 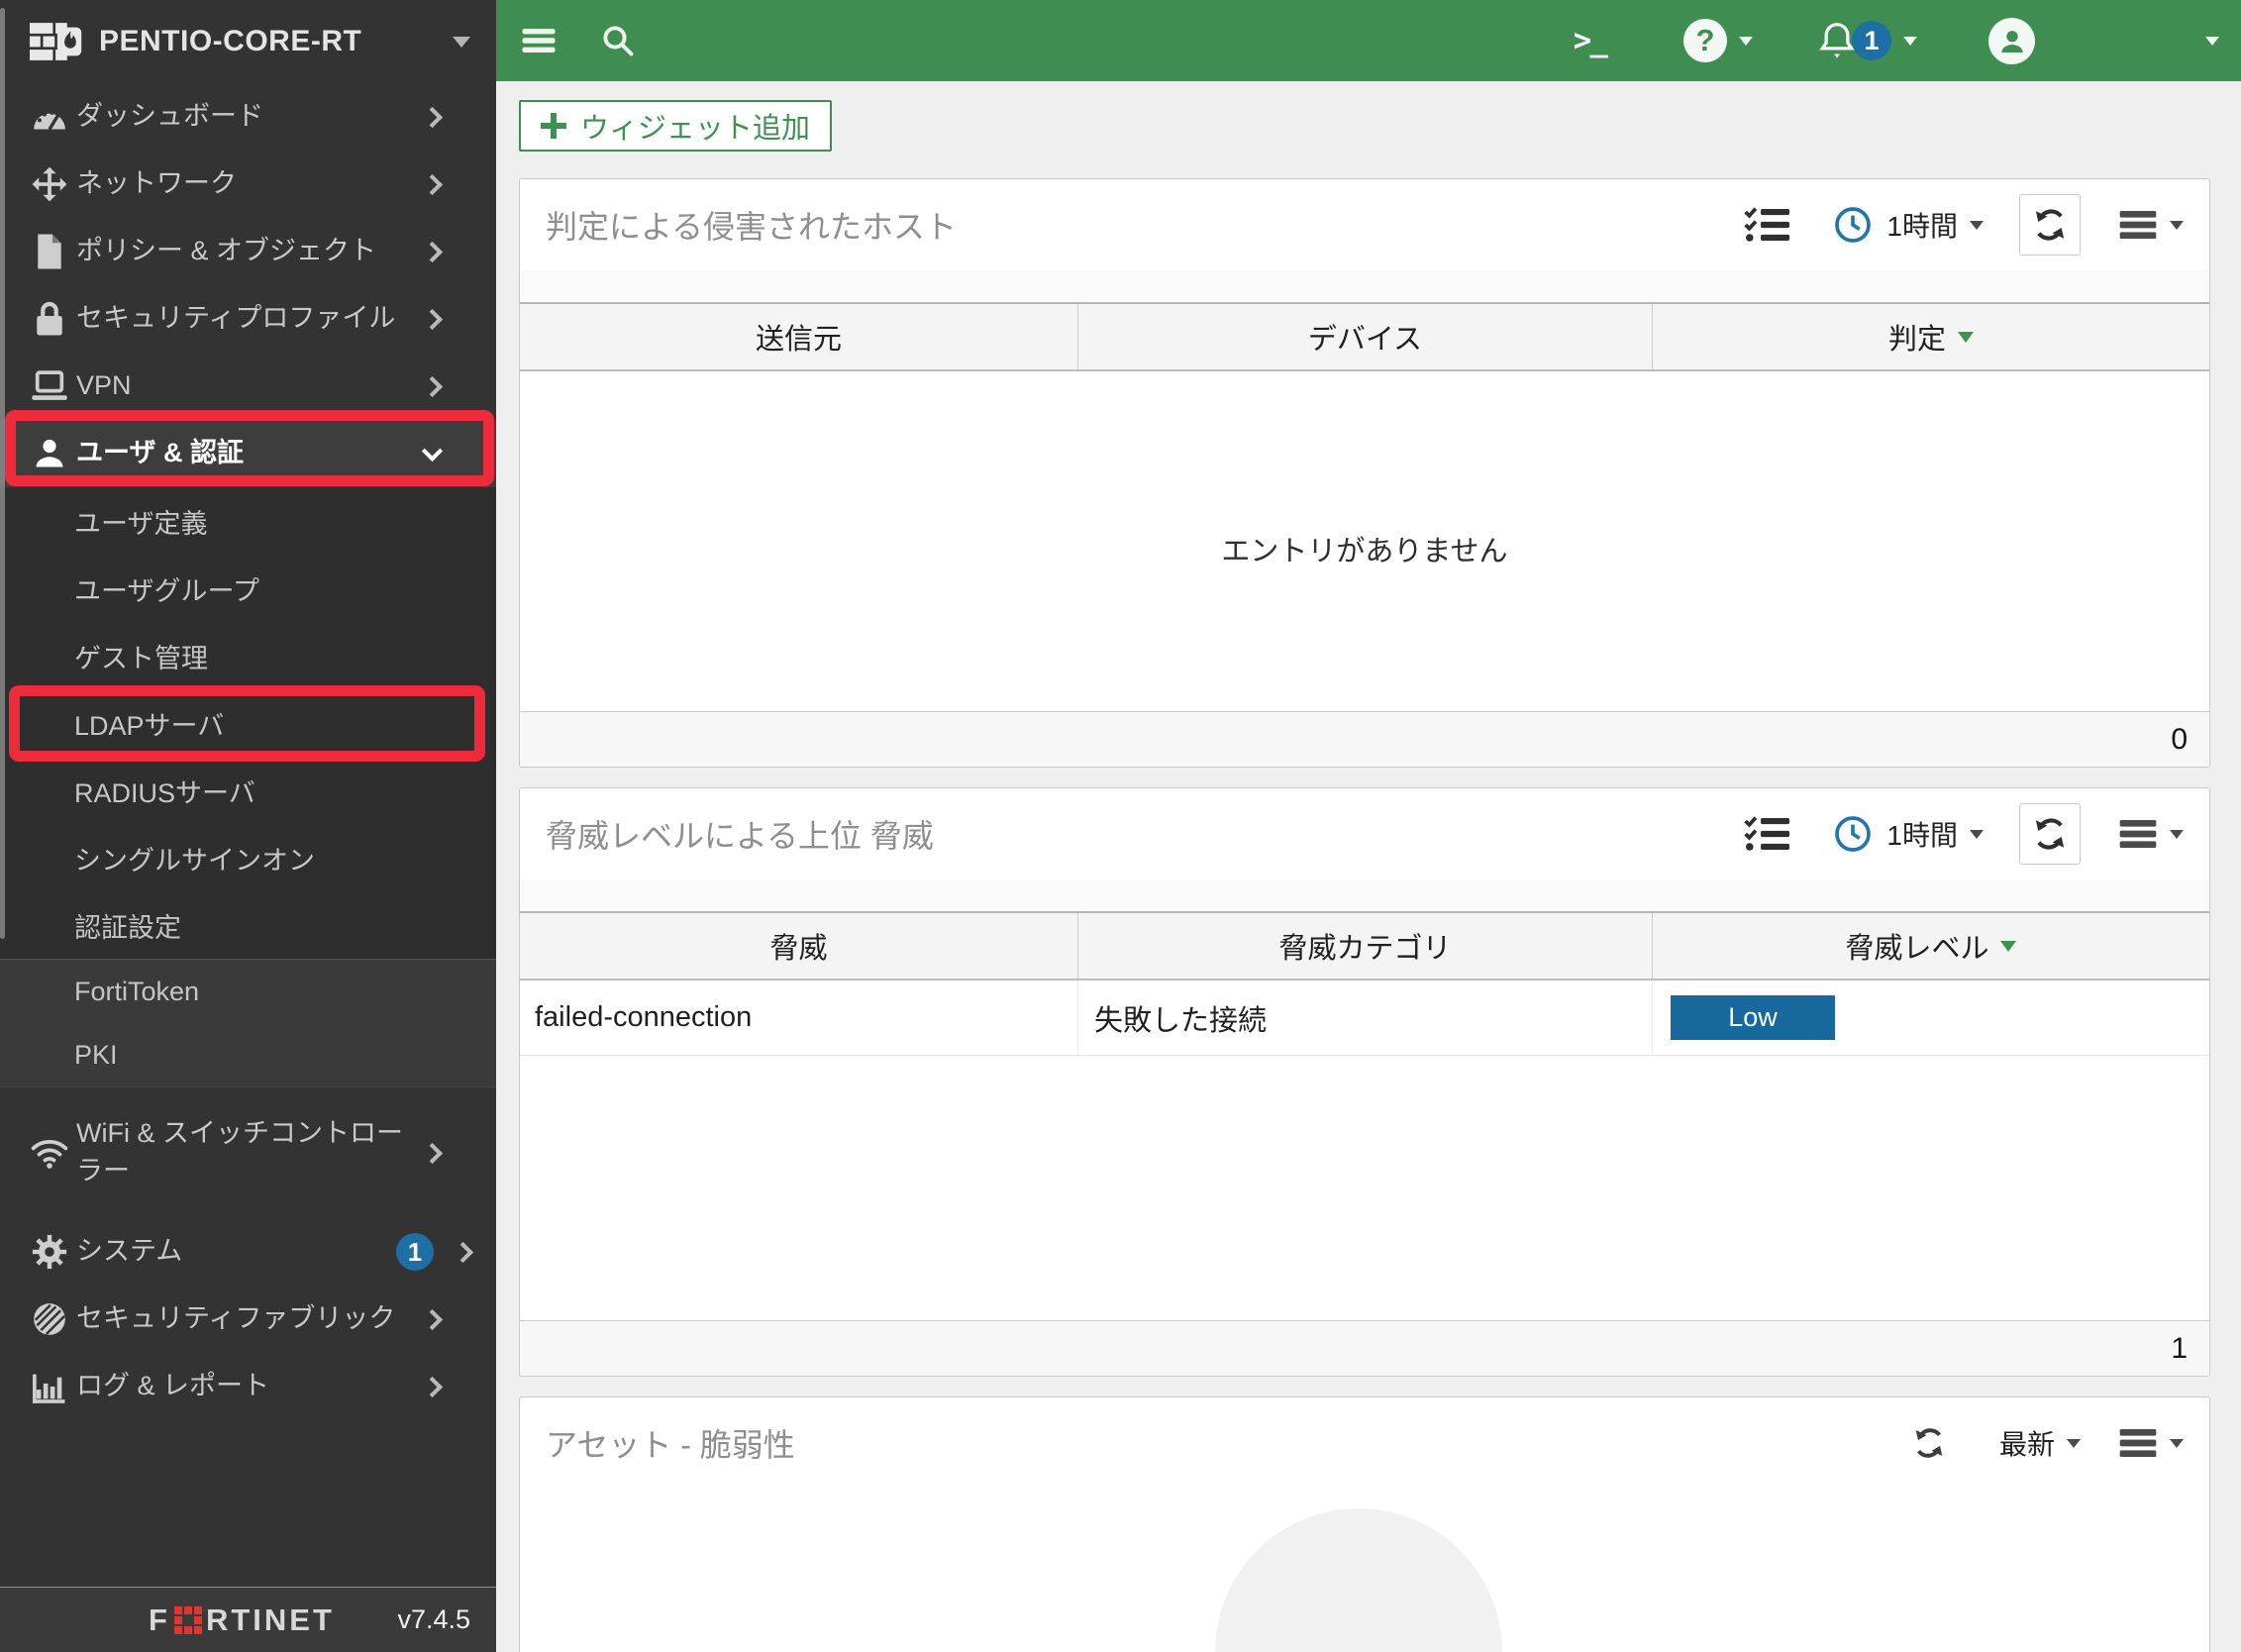 I want to click on sidebar-item-single-sign-on: シングルサインオン, so click(x=248, y=857).